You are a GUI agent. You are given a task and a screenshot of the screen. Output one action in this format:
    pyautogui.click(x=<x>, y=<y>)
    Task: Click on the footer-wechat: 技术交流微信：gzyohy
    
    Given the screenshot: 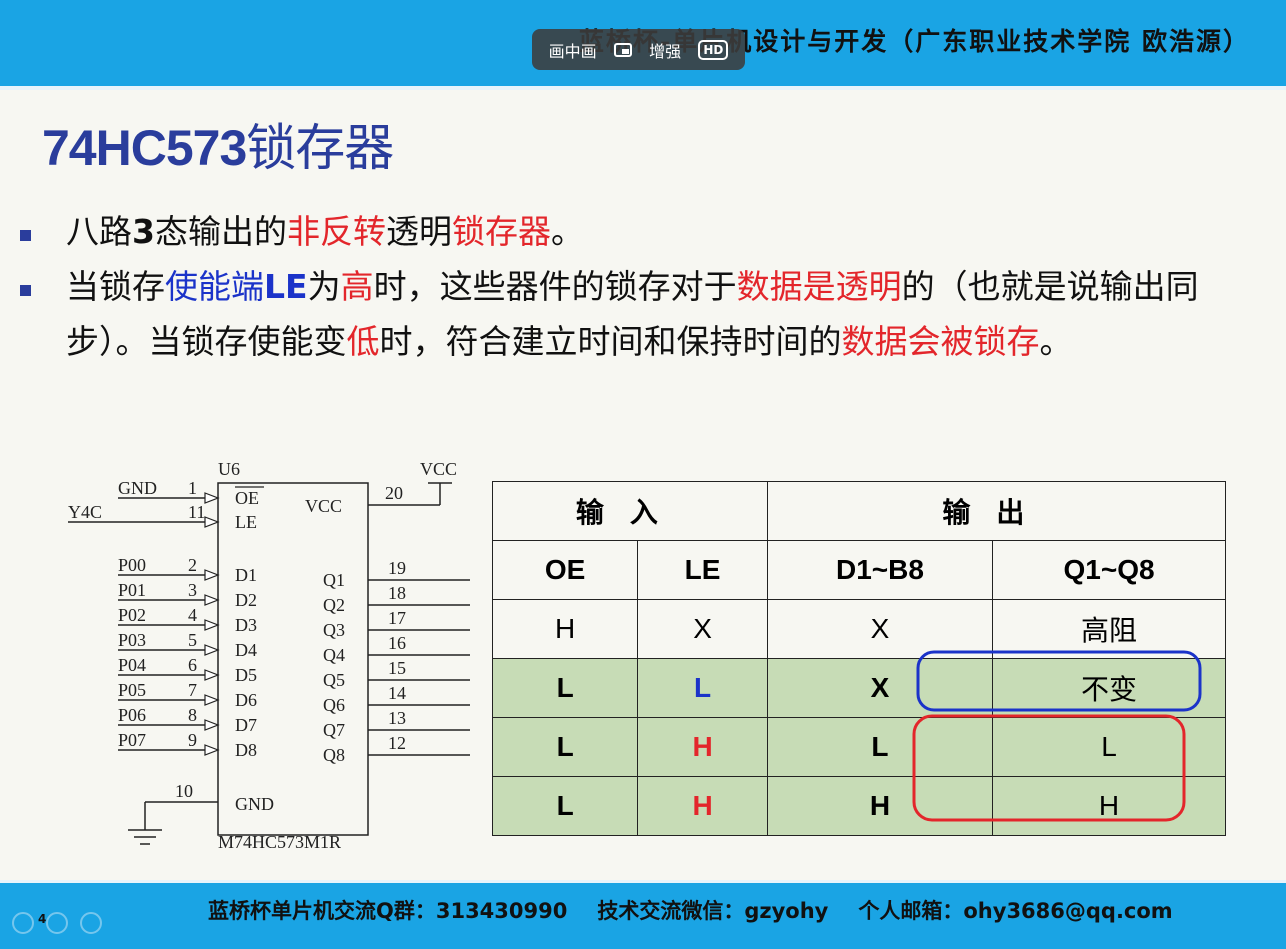 What is the action you would take?
    pyautogui.click(x=713, y=911)
    